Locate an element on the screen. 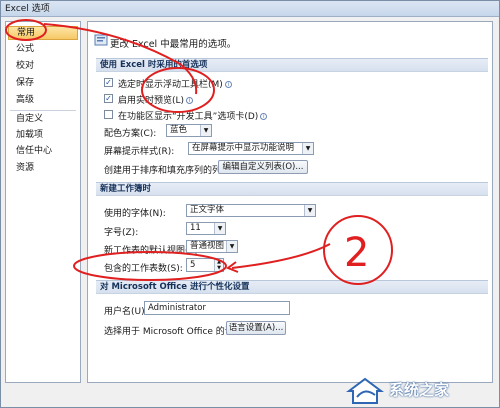  sidebar-item-advanced: 高级 is located at coordinates (43, 100).